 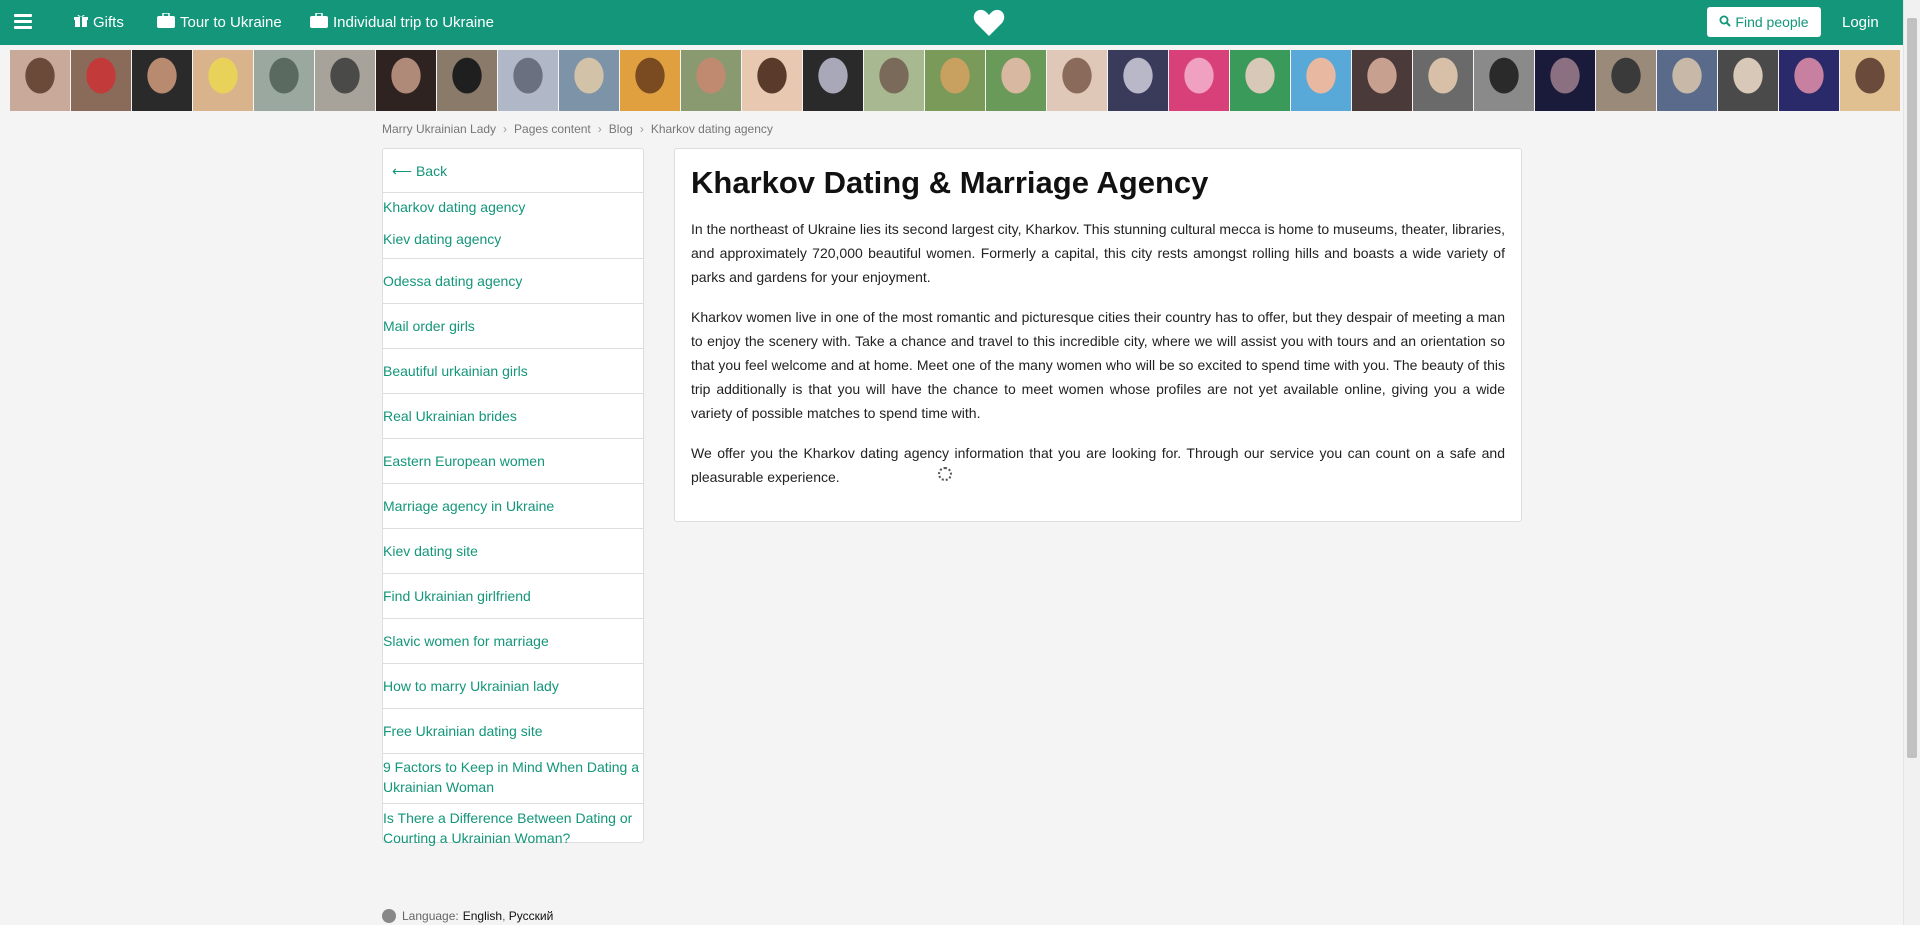 What do you see at coordinates (513, 242) in the screenshot?
I see `sidebar-item-kiev-agency: Kiev dating agency` at bounding box center [513, 242].